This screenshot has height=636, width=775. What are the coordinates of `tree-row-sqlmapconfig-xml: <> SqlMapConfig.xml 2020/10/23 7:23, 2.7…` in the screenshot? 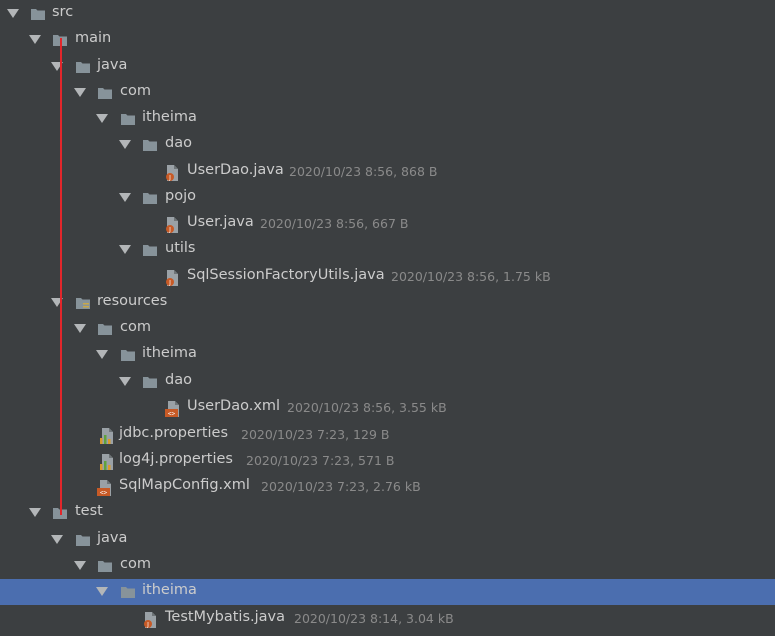 It's located at (387, 487).